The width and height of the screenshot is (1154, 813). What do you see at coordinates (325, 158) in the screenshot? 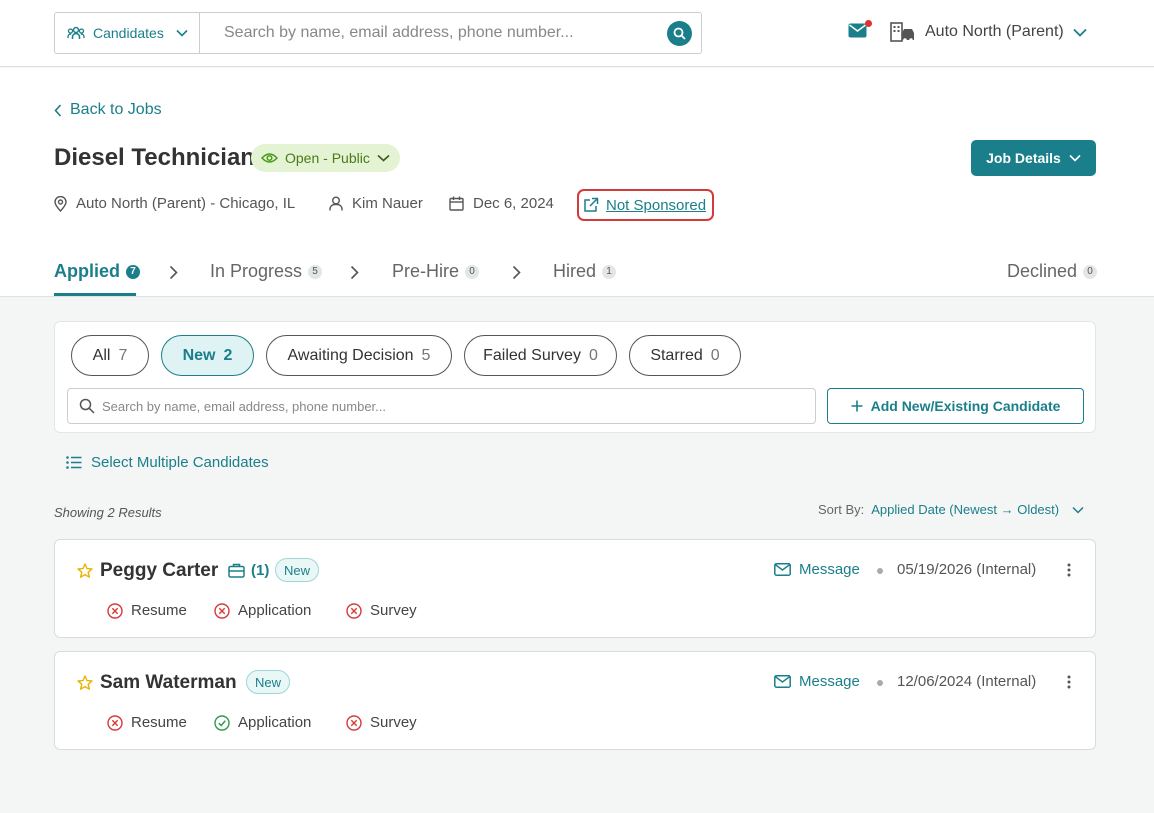
I see `job-status-dropdown: Open - Public` at bounding box center [325, 158].